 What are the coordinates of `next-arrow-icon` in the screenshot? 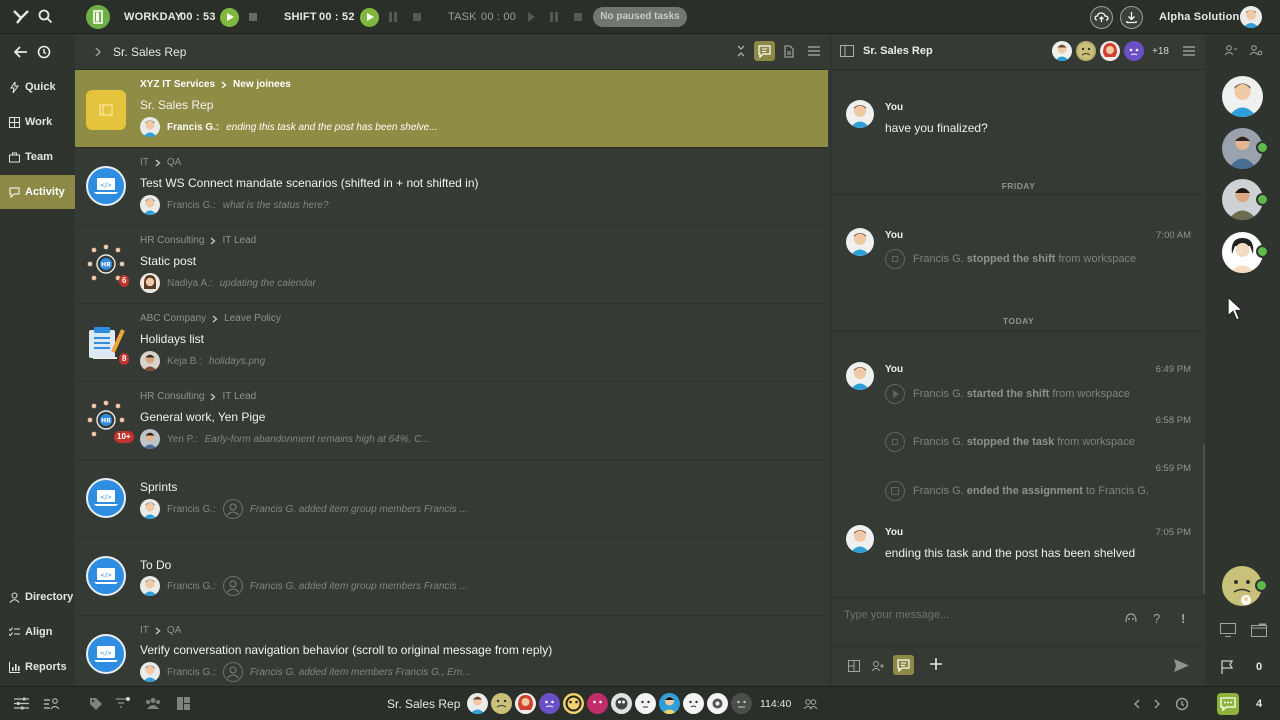 It's located at (1157, 704).